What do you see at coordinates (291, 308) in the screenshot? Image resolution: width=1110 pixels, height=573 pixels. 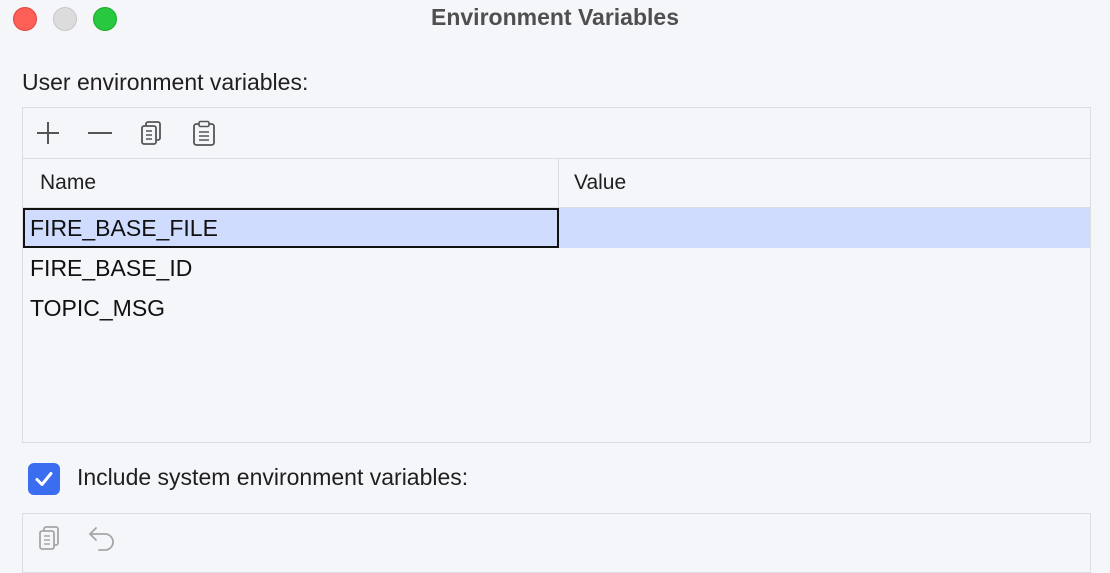 I see `variable-name-cell: TOPIC_MSG` at bounding box center [291, 308].